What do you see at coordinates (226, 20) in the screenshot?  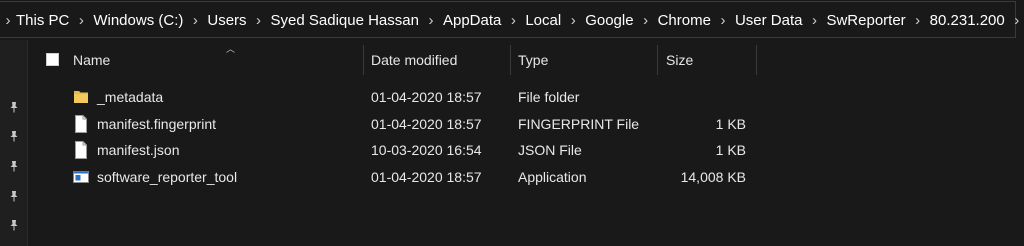 I see `breadcrumb-item-users: Users` at bounding box center [226, 20].